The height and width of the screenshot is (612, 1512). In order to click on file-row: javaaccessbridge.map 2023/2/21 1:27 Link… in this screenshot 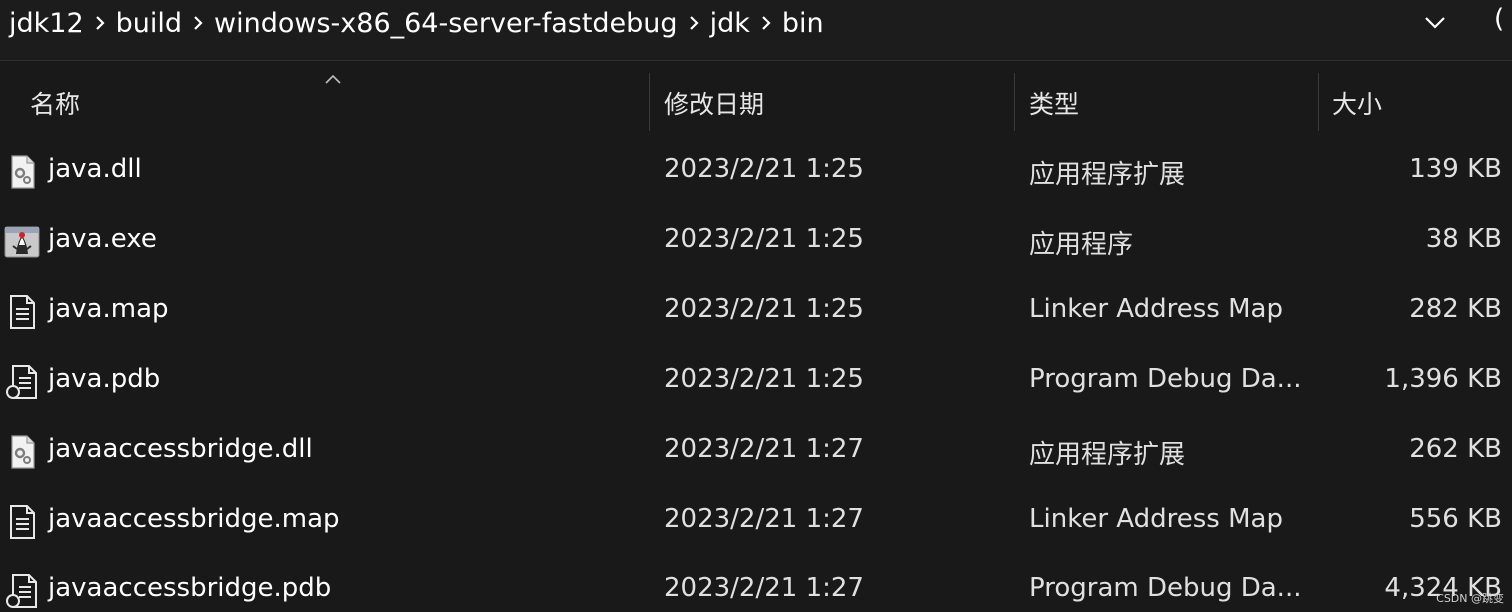, I will do `click(756, 524)`.